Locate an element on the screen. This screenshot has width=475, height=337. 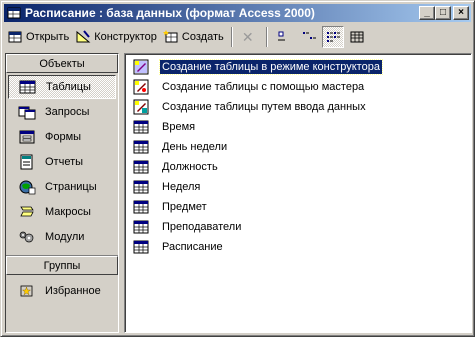
open-icon is located at coordinates (15, 37).